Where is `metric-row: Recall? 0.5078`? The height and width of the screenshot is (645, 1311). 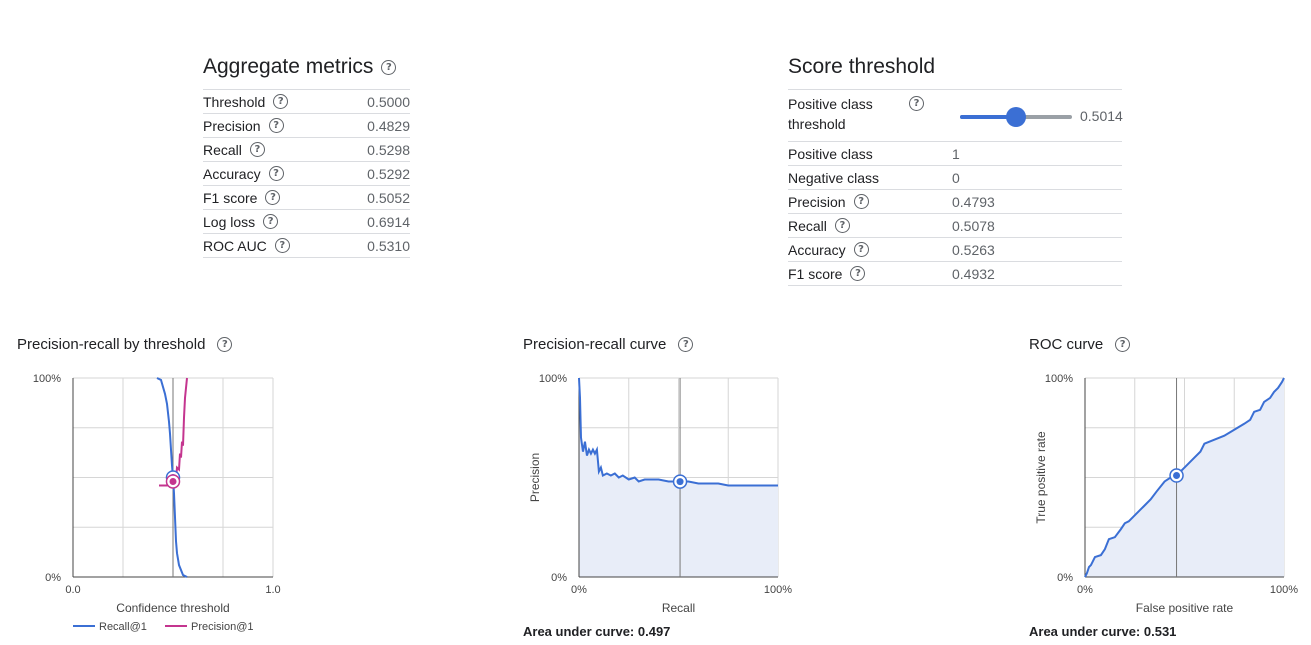
metric-row: Recall? 0.5078 is located at coordinates (955, 225).